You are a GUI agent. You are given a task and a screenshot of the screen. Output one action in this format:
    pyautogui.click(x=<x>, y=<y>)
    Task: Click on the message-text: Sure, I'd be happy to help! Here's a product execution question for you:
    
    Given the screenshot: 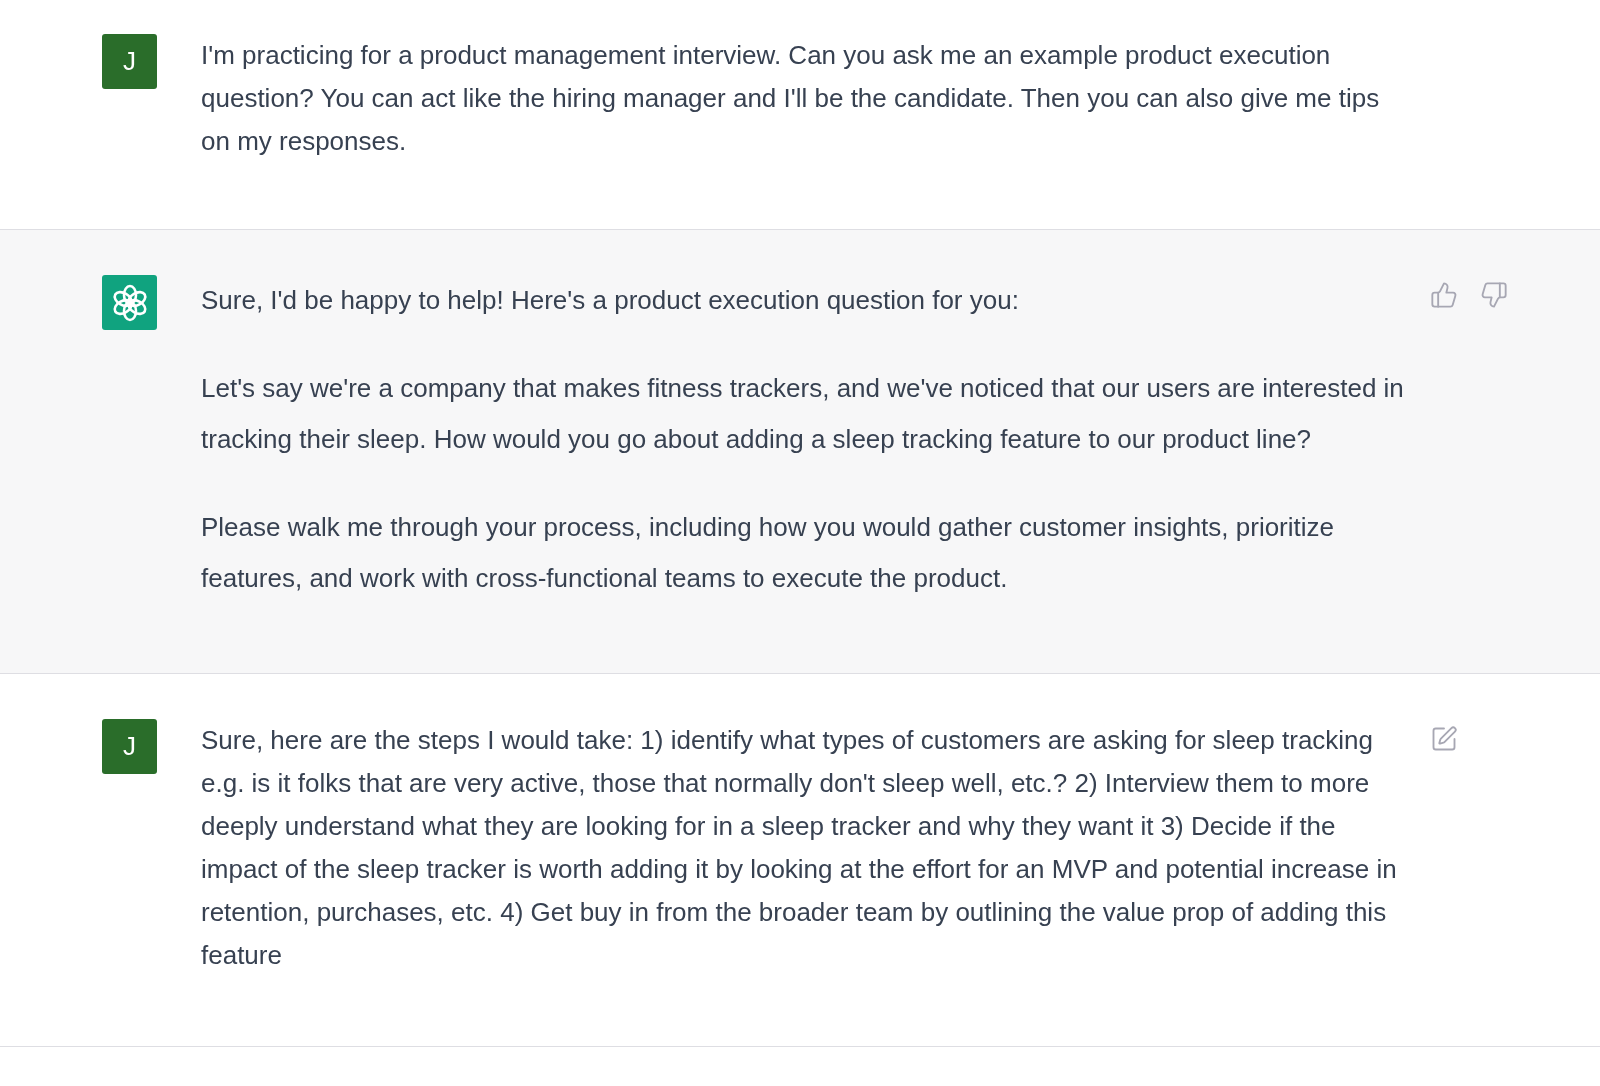 What is the action you would take?
    pyautogui.click(x=610, y=300)
    